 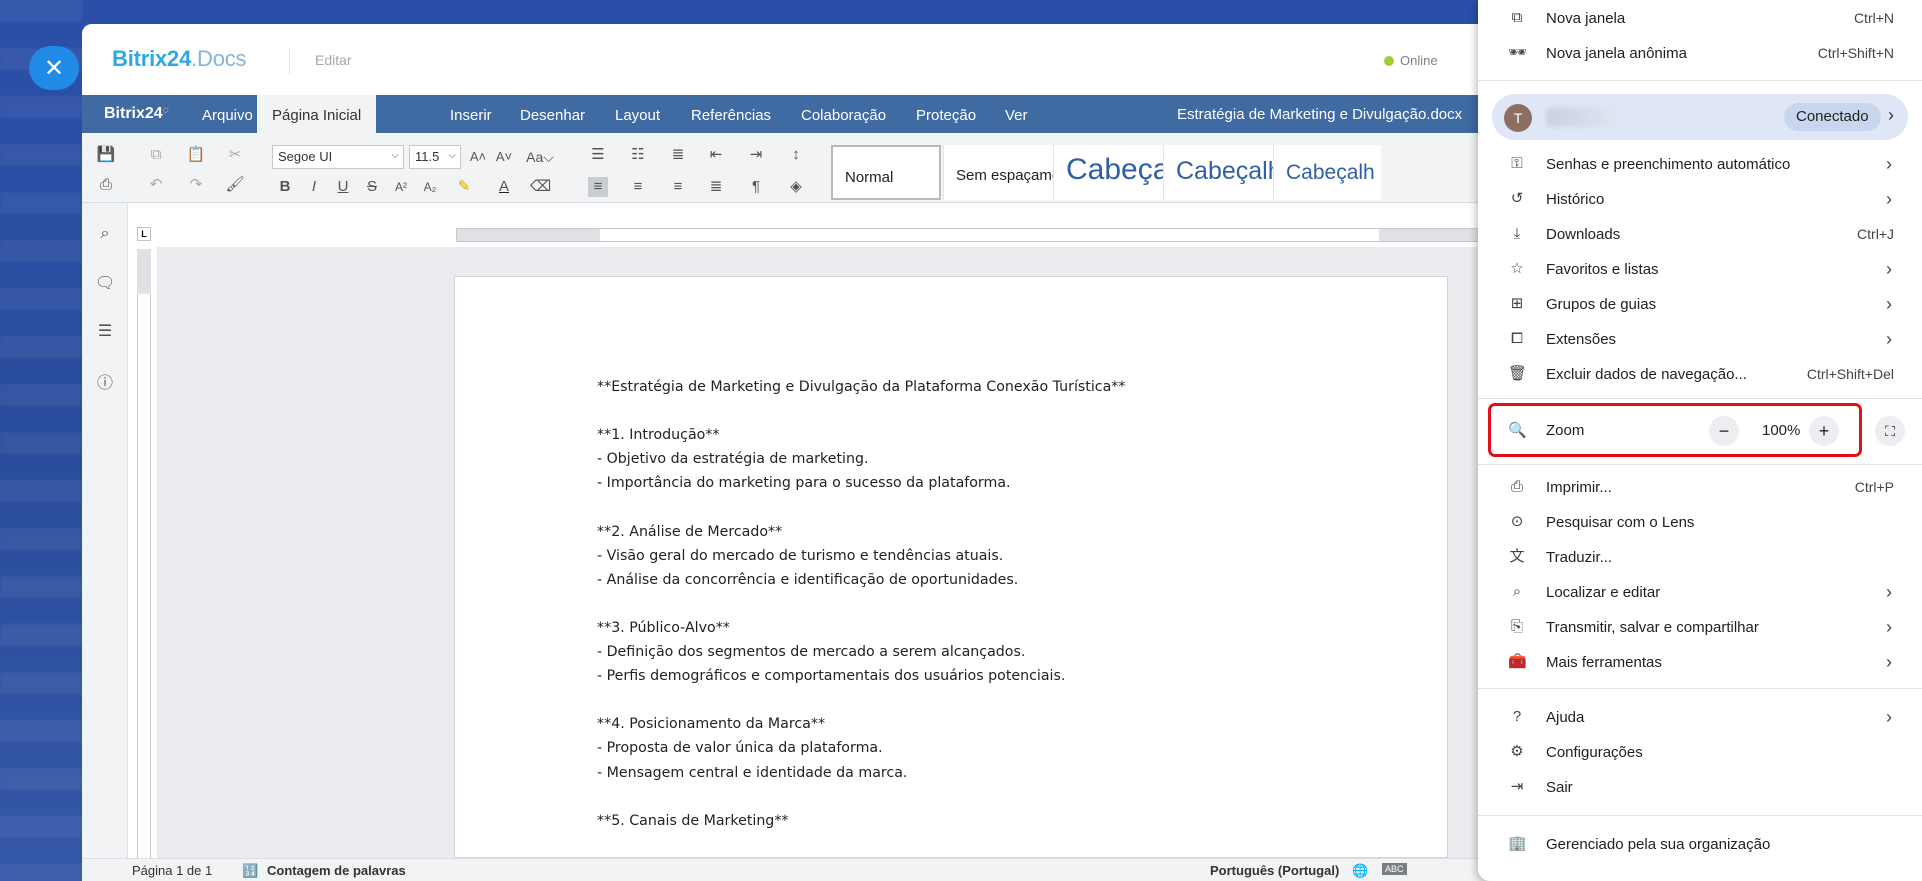 I want to click on undo-icon: ↶, so click(x=156, y=185).